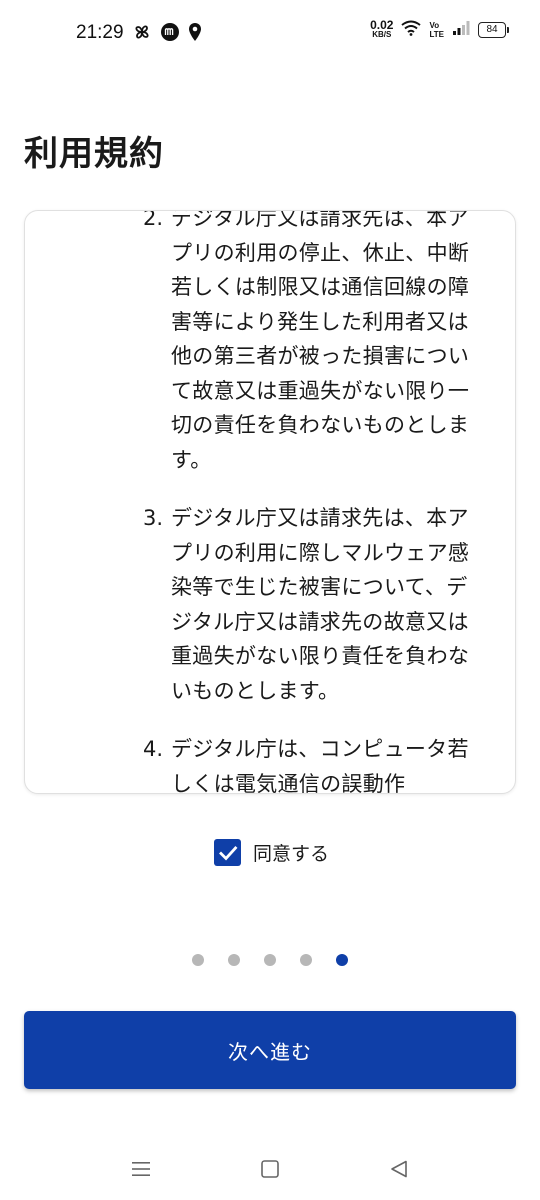  What do you see at coordinates (382, 34) in the screenshot?
I see `network-speed-unit: KB/S` at bounding box center [382, 34].